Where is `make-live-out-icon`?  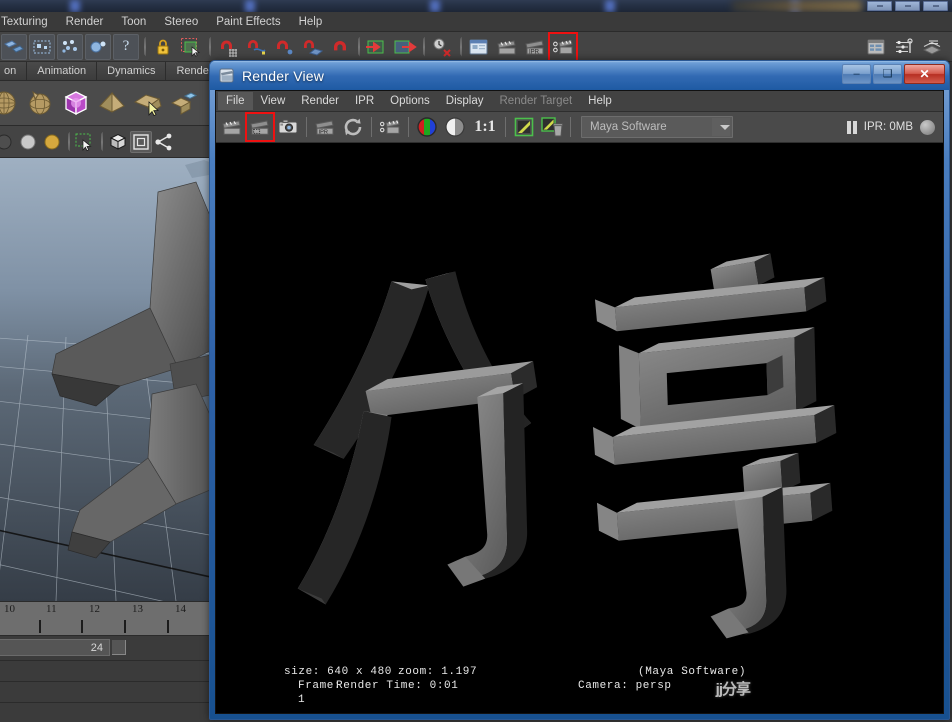
make-live-out-icon is located at coordinates (405, 47).